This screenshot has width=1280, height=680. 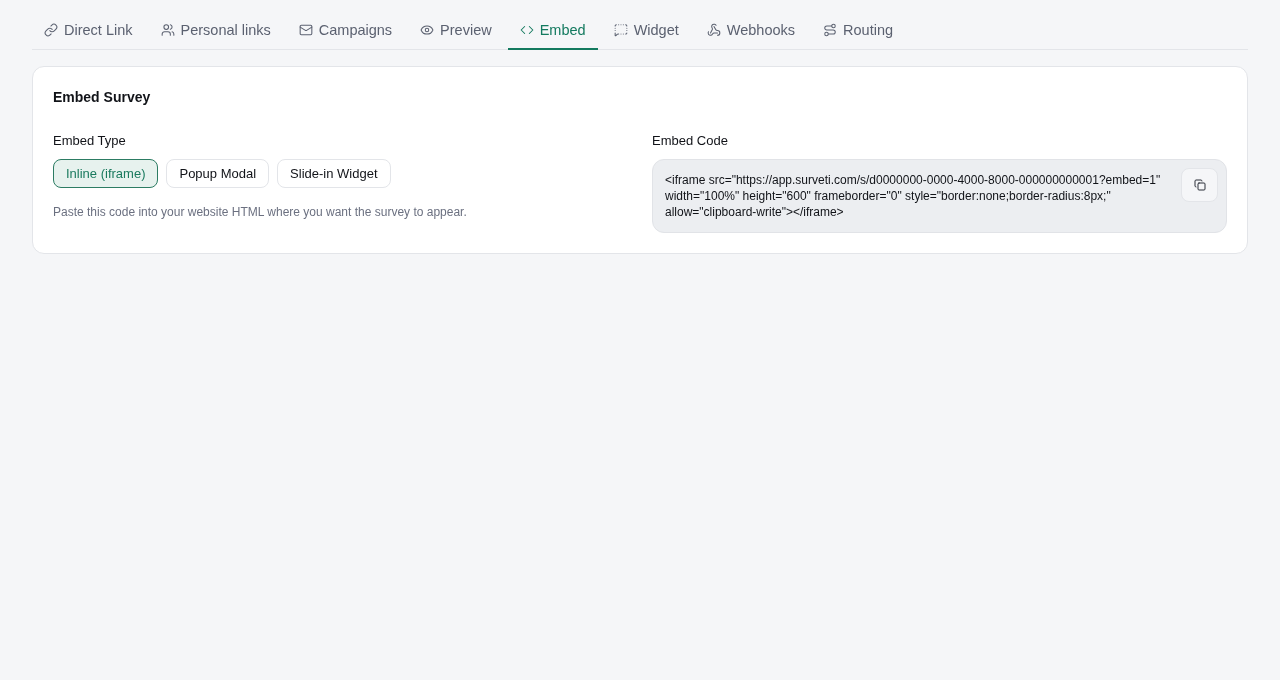 I want to click on envelope-icon, so click(x=305, y=30).